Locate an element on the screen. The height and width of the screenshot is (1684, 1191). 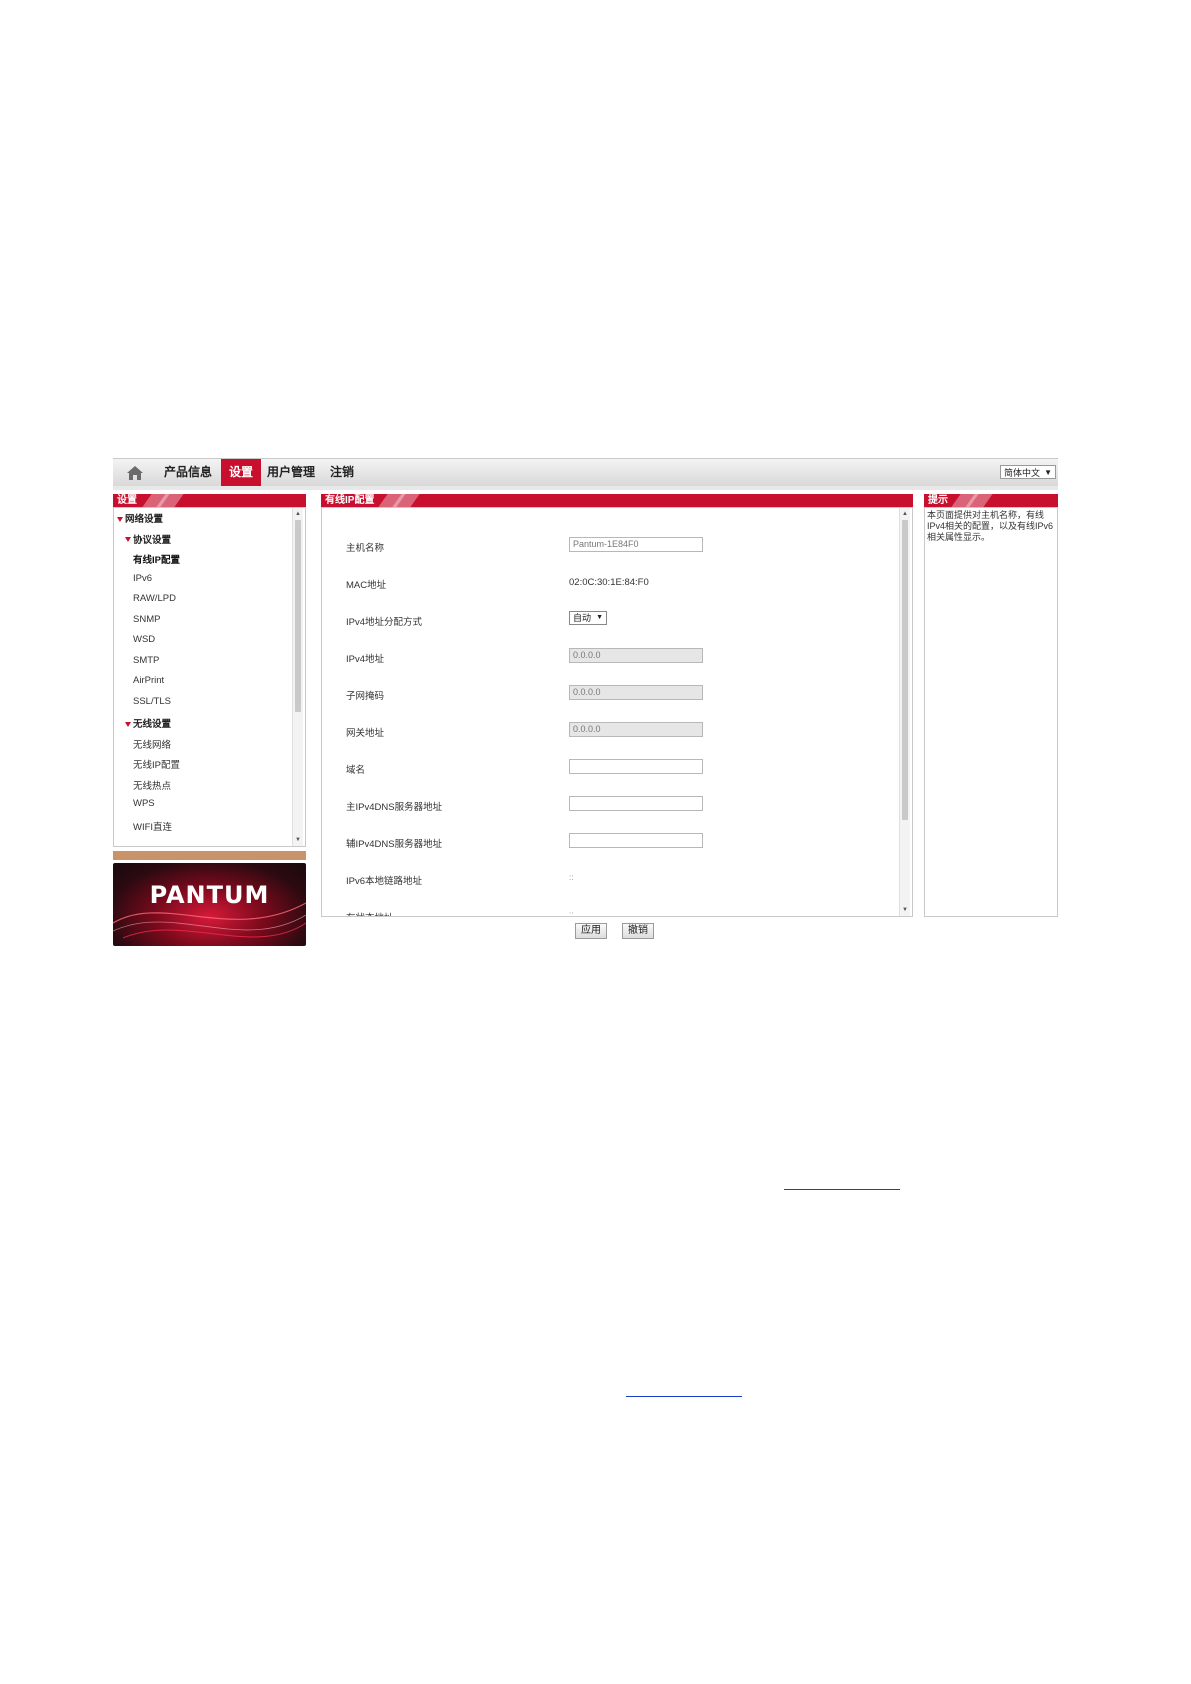
sidebar-tree-item: 协议设置 is located at coordinates (148, 539).